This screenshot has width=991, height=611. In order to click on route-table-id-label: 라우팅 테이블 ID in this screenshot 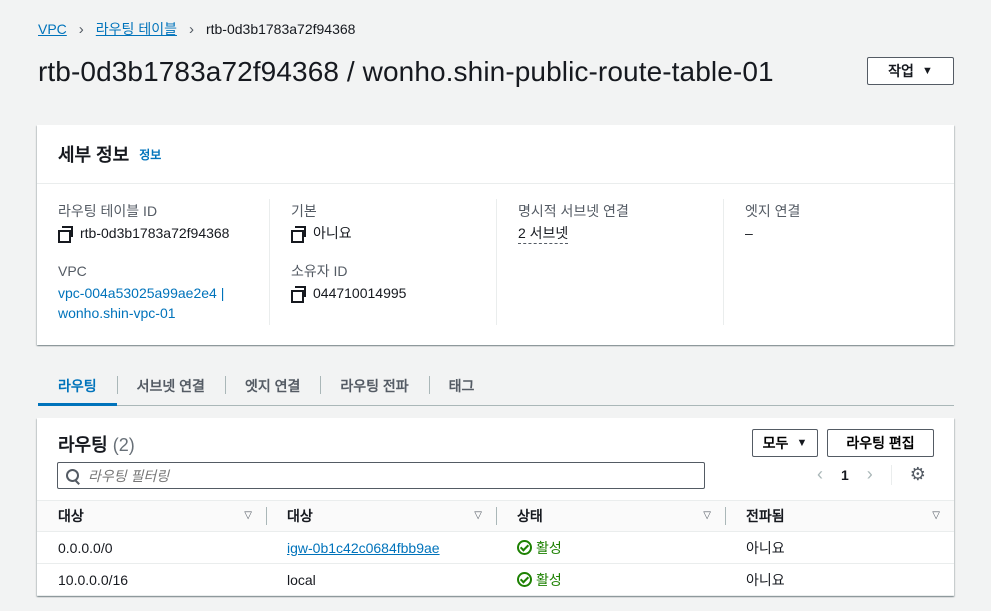, I will do `click(108, 211)`.